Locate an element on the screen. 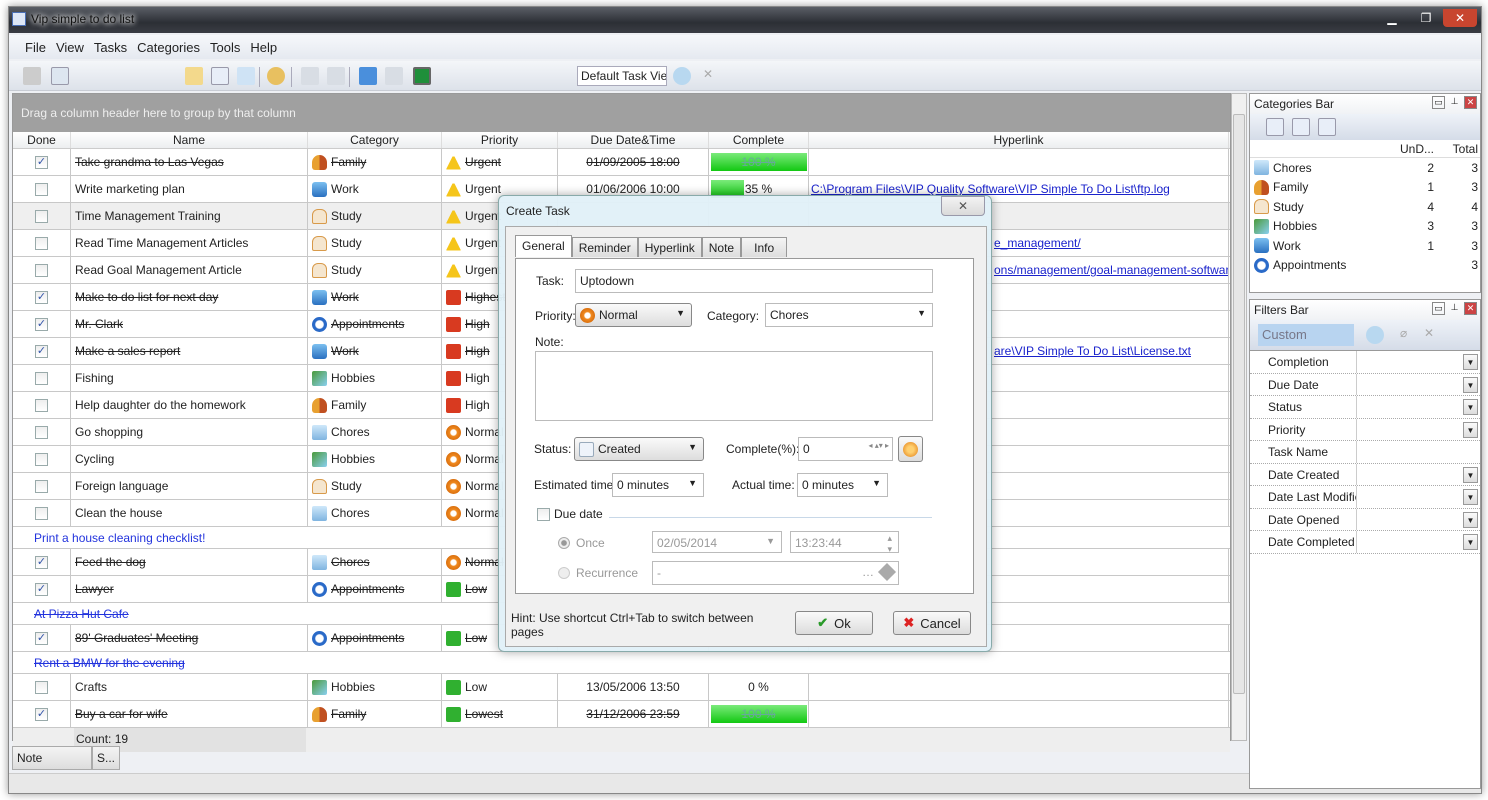 The height and width of the screenshot is (800, 1488). category-item: Appointments 3 is located at coordinates (1365, 266).